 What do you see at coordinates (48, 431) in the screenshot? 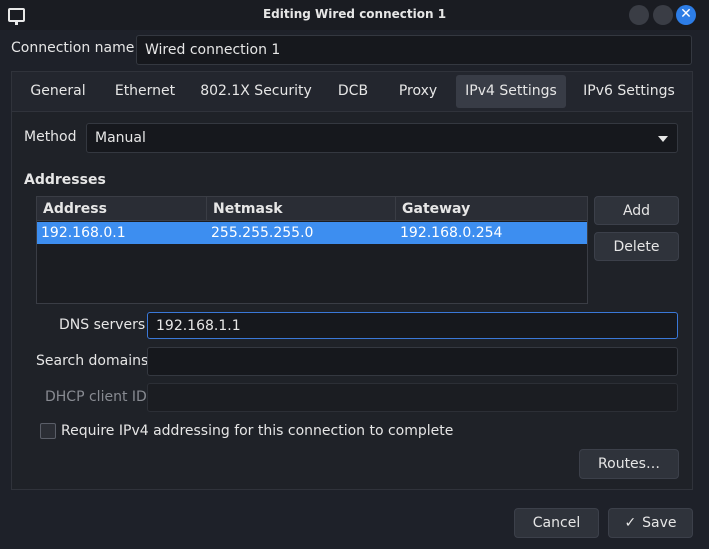
I see `require-ipv4-checkbox` at bounding box center [48, 431].